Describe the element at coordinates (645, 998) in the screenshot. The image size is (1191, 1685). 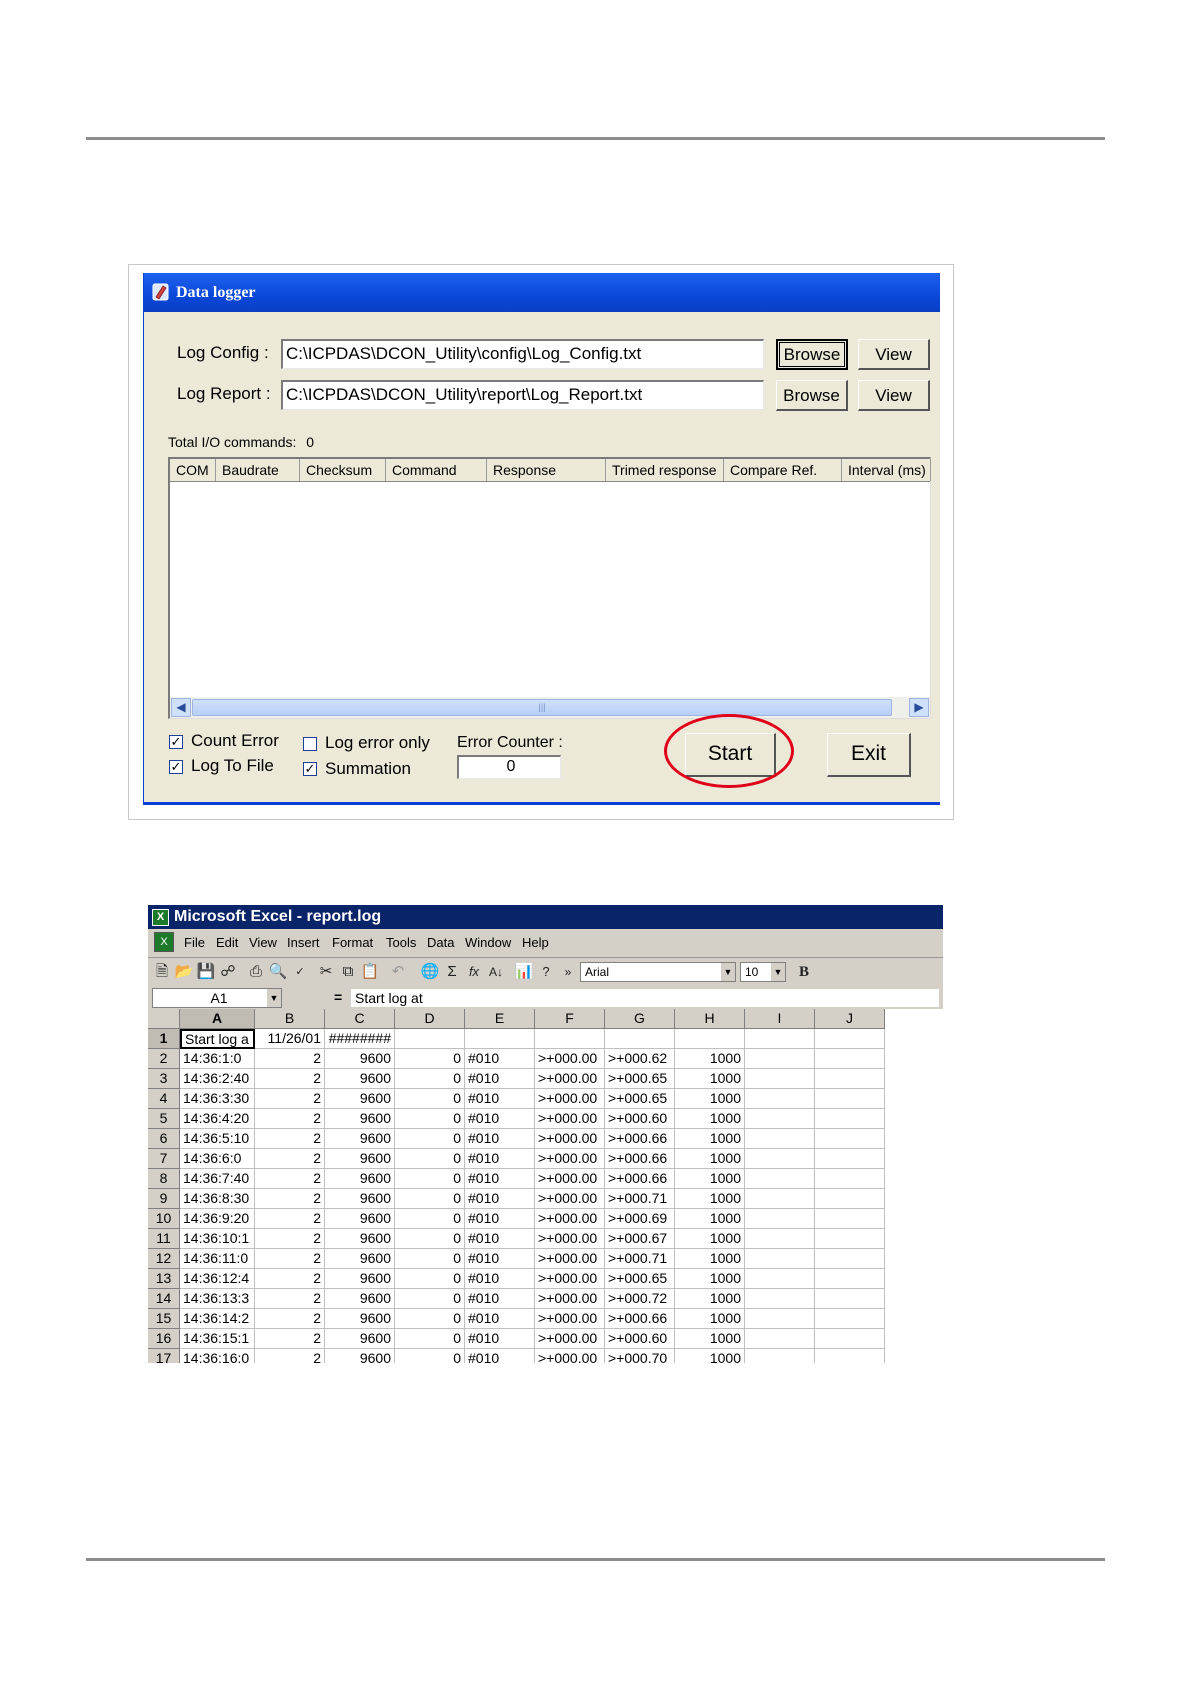
I see `formula-input: Start log at` at that location.